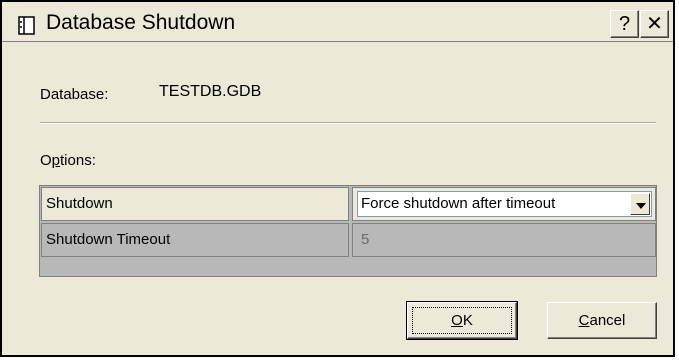 The image size is (679, 360). I want to click on shutdown-timeout-value-cell: 5, so click(504, 240).